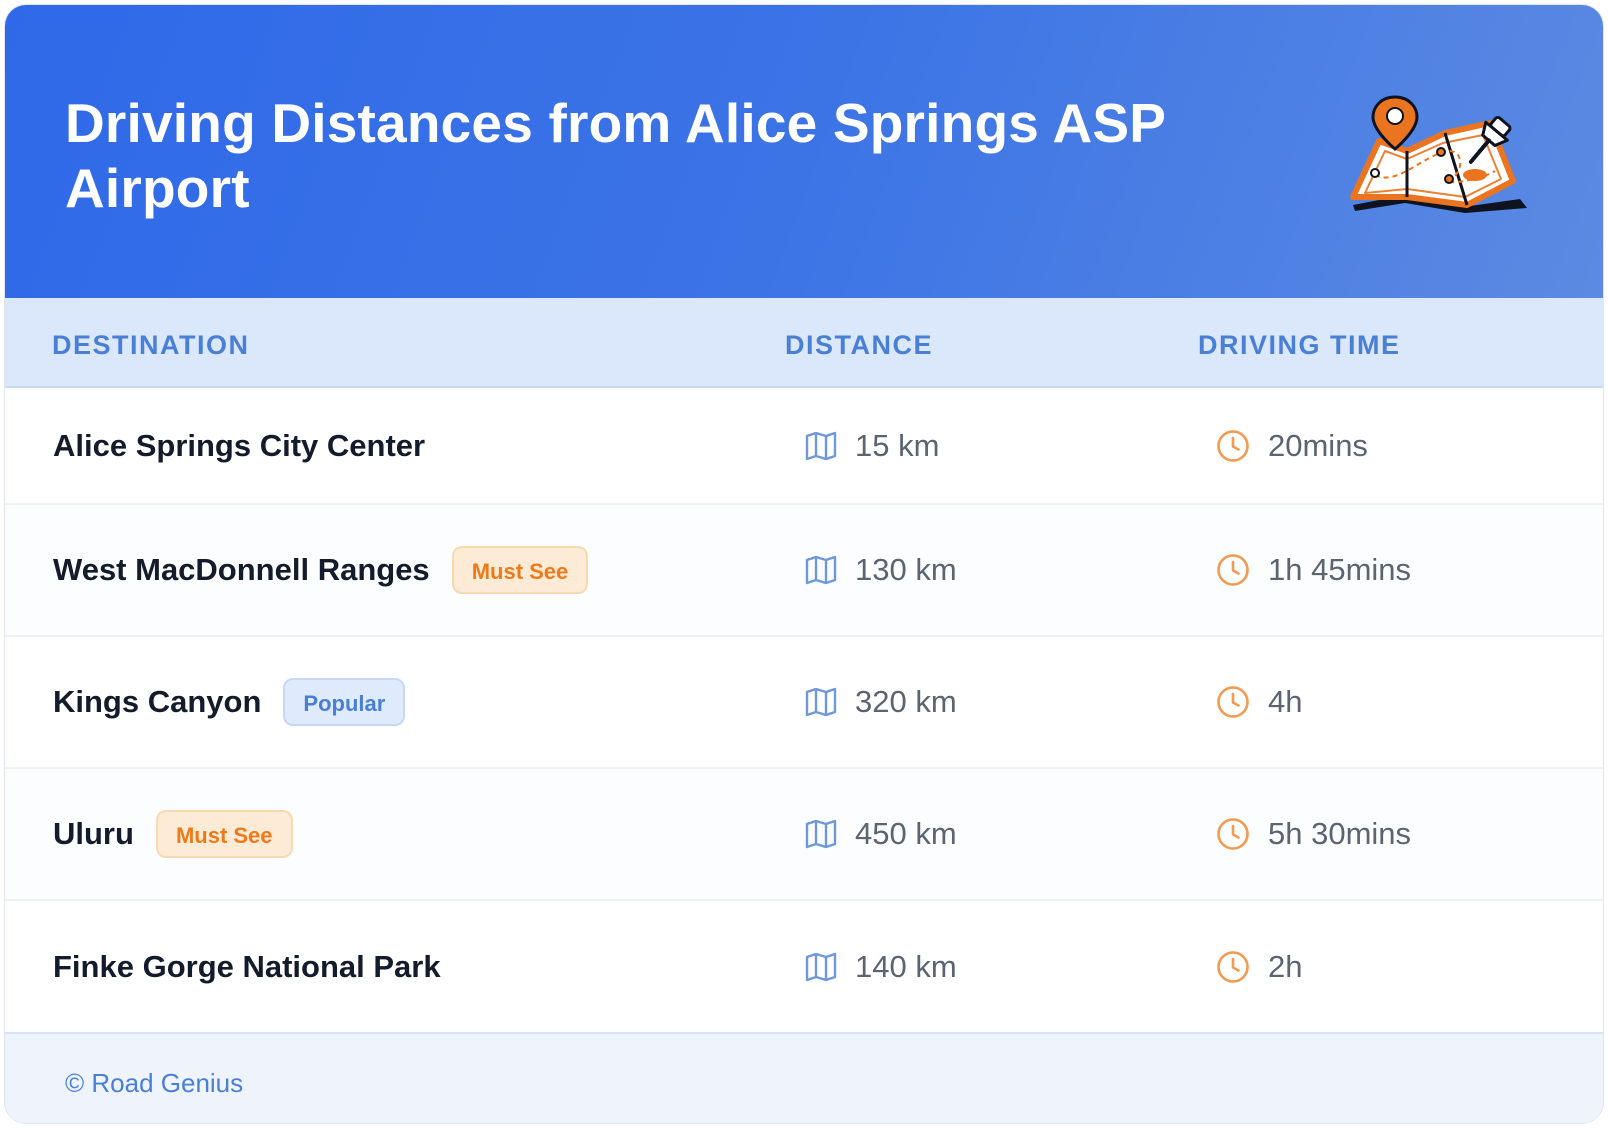 The width and height of the screenshot is (1608, 1128). Describe the element at coordinates (1259, 702) in the screenshot. I see `driving-time-cell: 4h` at that location.